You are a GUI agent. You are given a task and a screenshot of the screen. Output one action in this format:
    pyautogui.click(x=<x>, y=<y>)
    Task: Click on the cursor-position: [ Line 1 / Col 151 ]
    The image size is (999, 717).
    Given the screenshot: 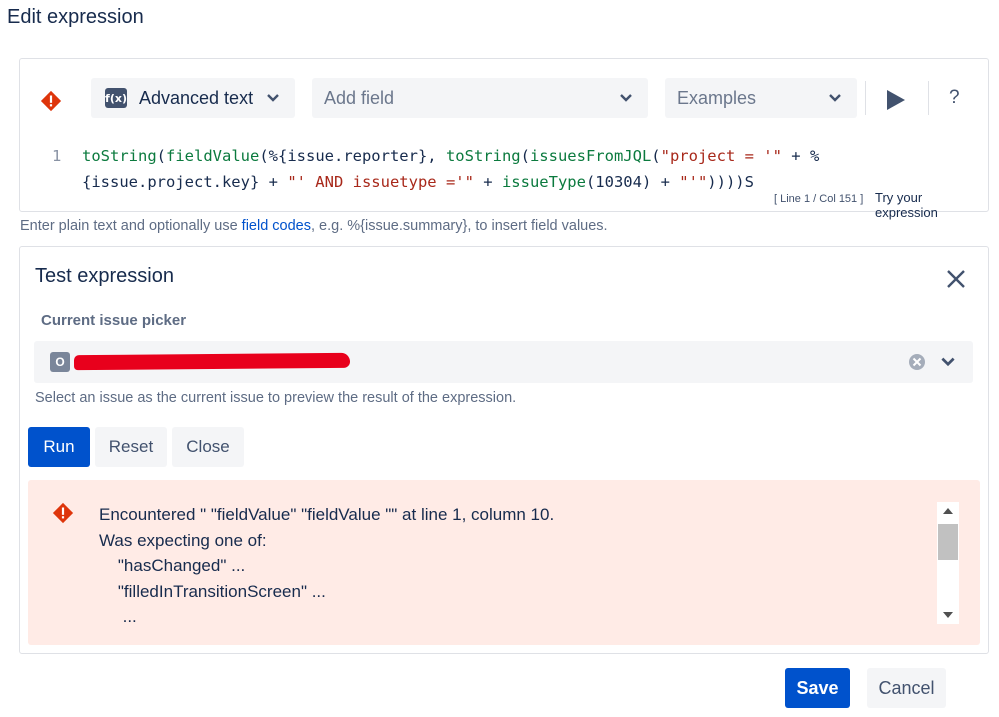 What is the action you would take?
    pyautogui.click(x=819, y=199)
    